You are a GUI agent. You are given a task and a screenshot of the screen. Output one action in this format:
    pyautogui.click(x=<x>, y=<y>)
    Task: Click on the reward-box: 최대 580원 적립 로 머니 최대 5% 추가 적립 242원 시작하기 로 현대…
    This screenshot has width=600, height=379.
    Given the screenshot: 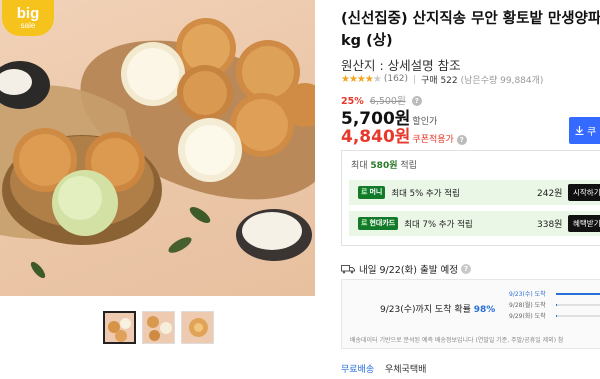 What is the action you would take?
    pyautogui.click(x=470, y=198)
    